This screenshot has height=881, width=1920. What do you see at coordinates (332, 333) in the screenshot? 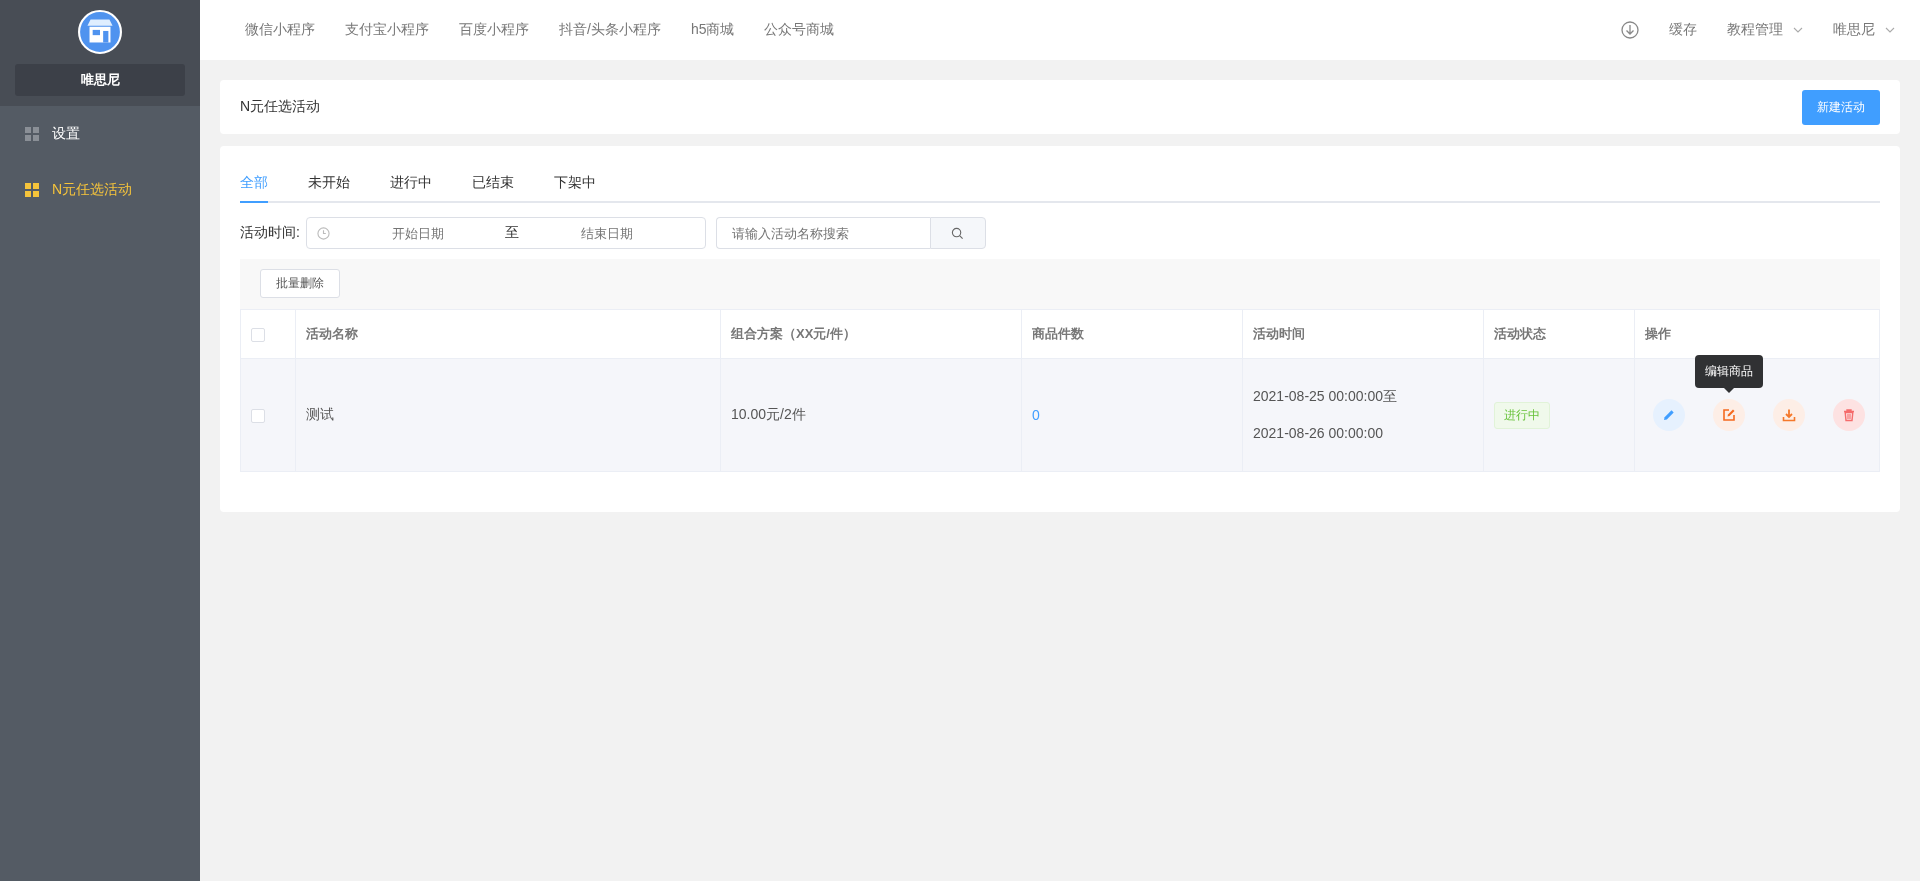
I see `column-header: 活动名称` at bounding box center [332, 333].